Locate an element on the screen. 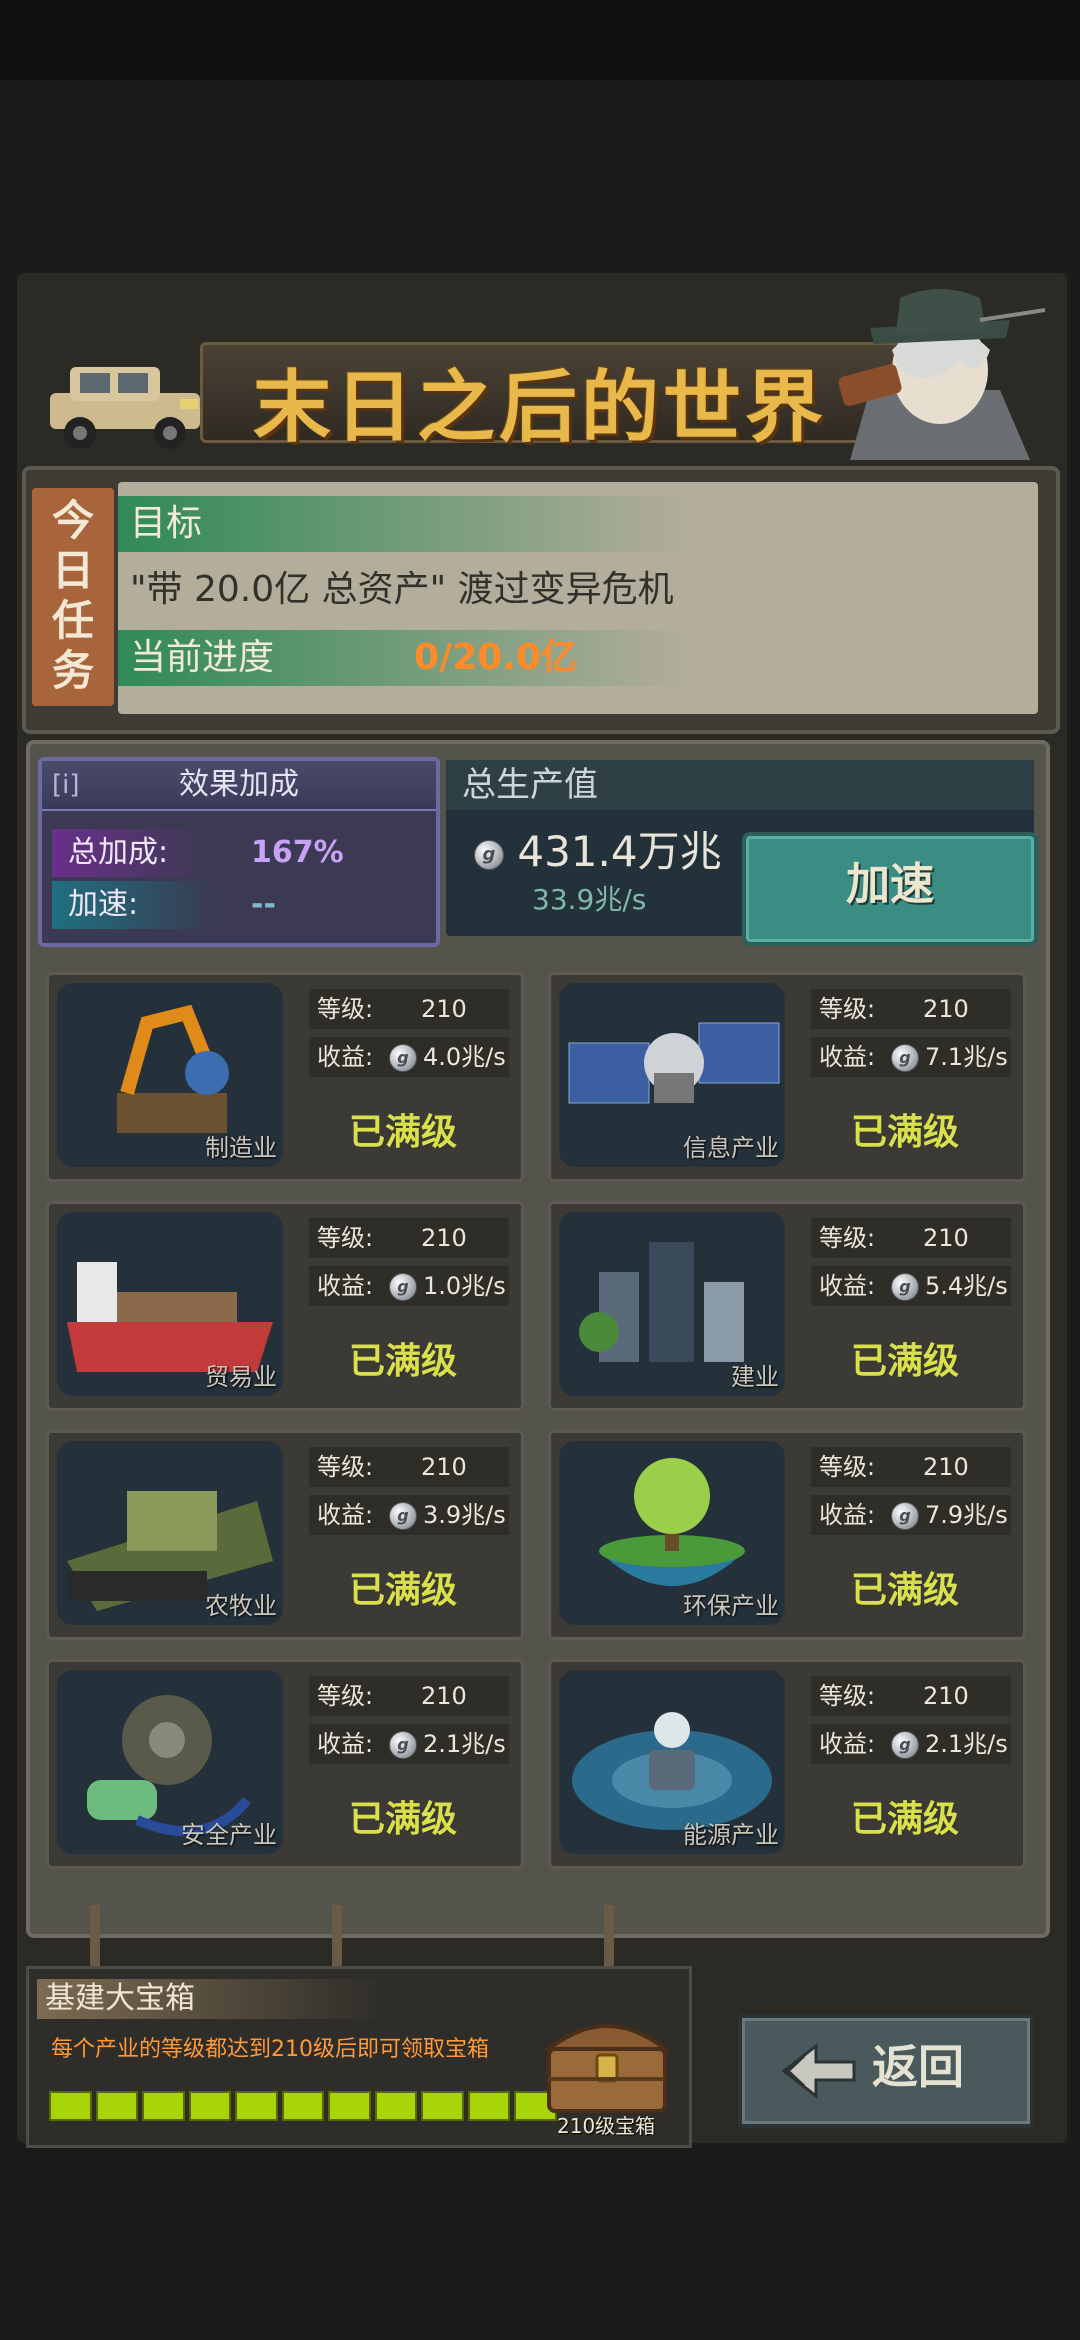  industry-income-row: 收益: g 5.4兆/s is located at coordinates (911, 1286).